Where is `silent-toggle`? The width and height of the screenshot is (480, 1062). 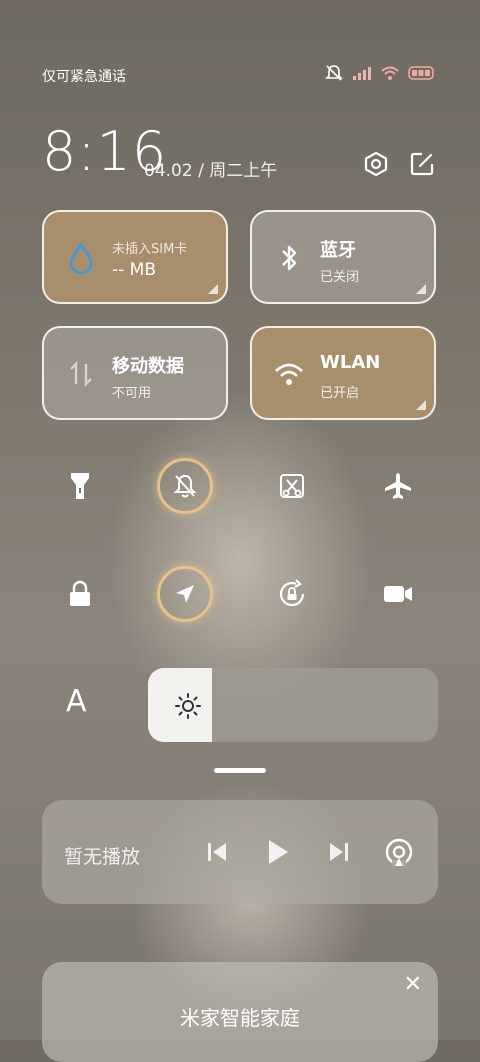 silent-toggle is located at coordinates (185, 486).